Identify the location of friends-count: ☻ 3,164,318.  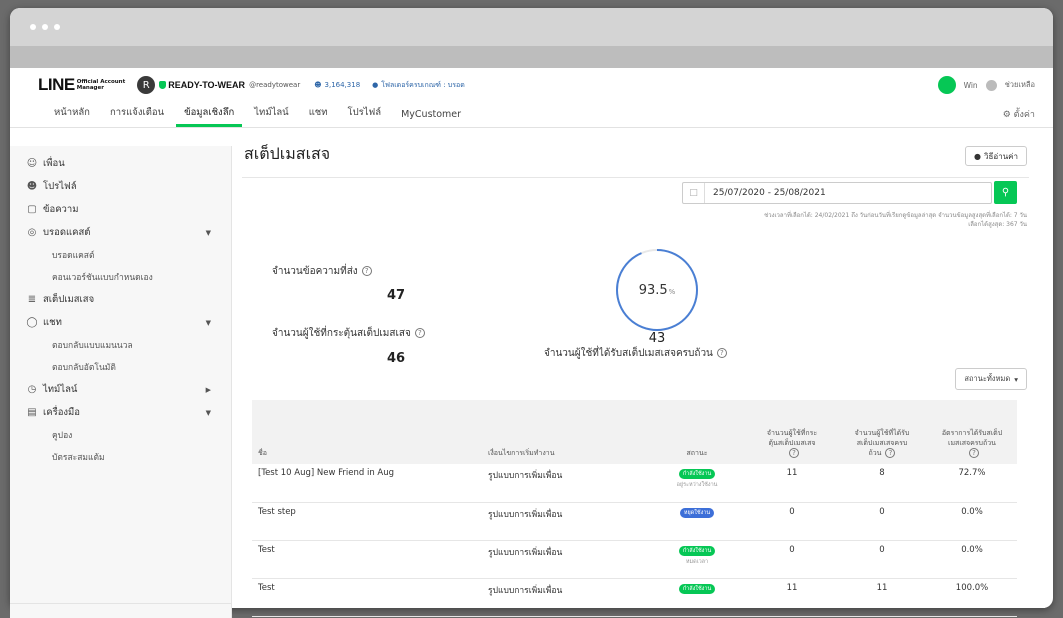
(337, 85).